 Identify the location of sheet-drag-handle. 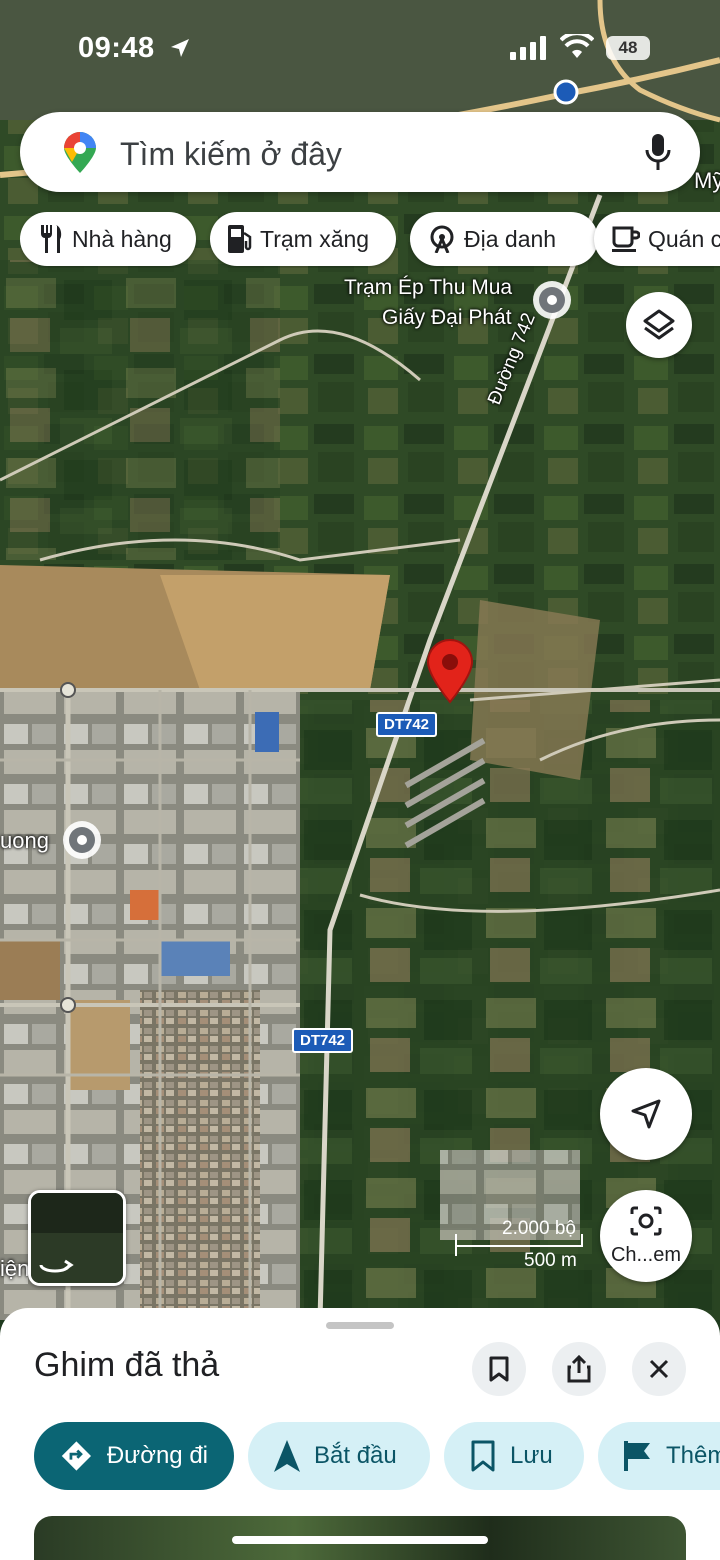
(360, 1325).